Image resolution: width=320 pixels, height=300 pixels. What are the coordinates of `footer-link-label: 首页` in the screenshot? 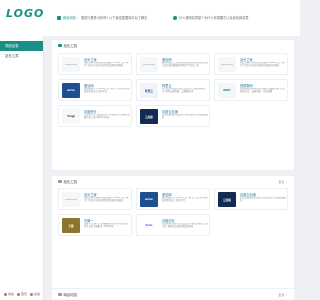 It's located at (24, 294).